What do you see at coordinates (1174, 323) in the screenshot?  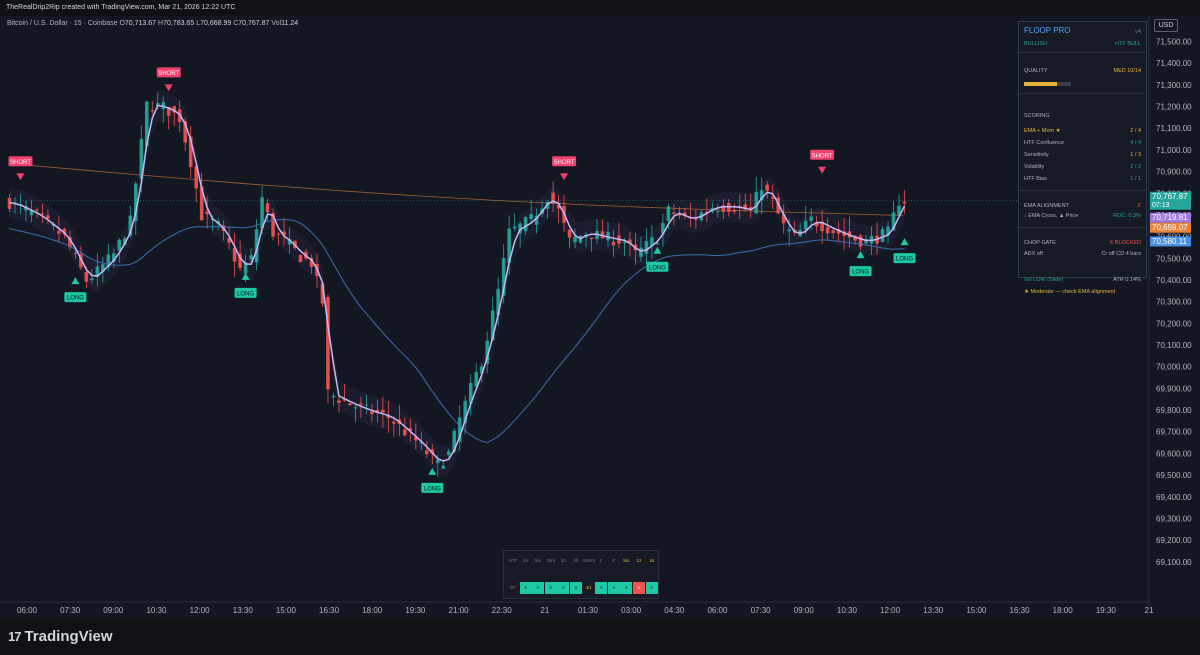 I see `price-tick-label: 70,200.00` at bounding box center [1174, 323].